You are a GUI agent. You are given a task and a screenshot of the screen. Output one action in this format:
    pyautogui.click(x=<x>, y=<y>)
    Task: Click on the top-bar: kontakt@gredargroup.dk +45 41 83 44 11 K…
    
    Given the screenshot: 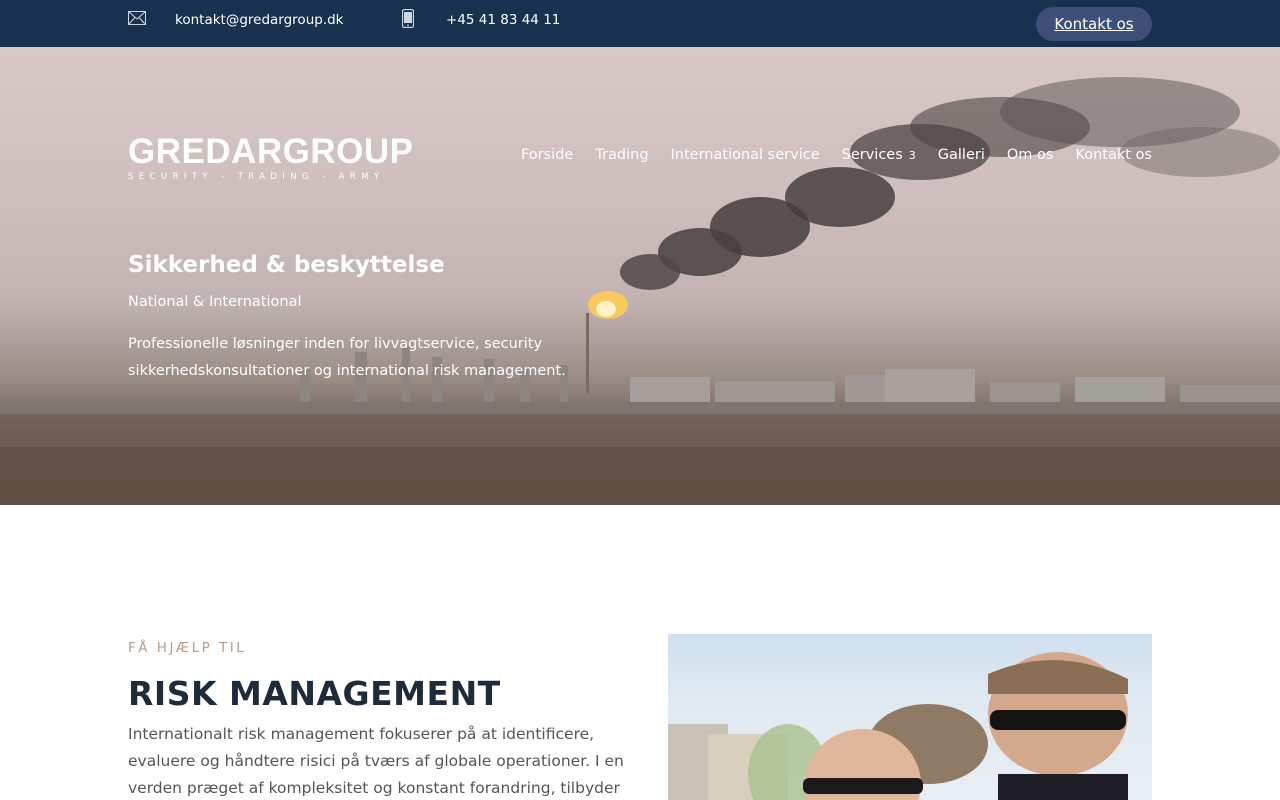 What is the action you would take?
    pyautogui.click(x=640, y=23)
    